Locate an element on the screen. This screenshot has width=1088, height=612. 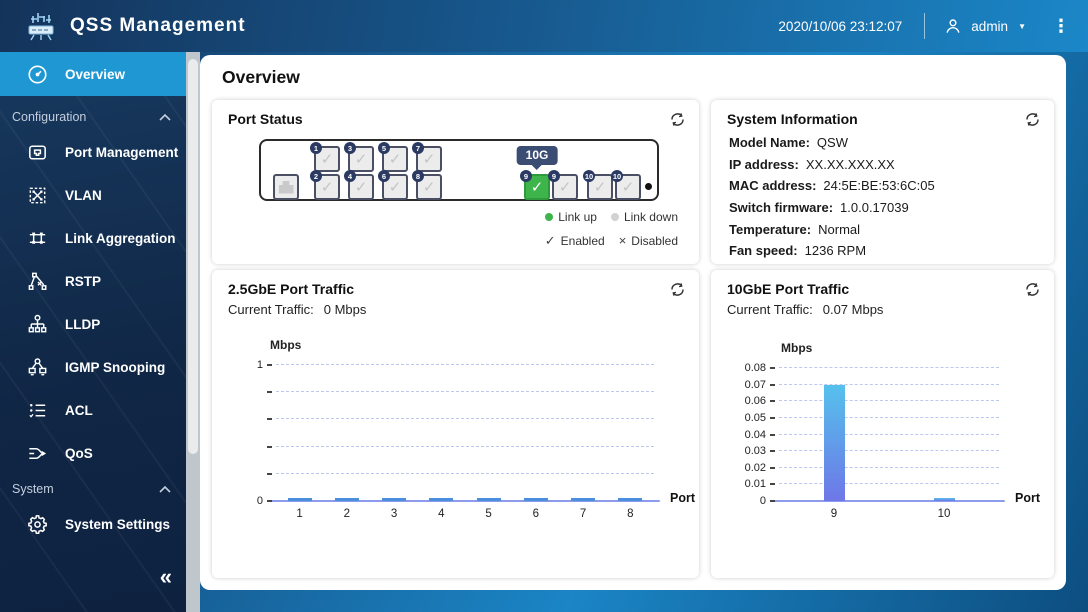
topbar-divider is located at coordinates (925, 26).